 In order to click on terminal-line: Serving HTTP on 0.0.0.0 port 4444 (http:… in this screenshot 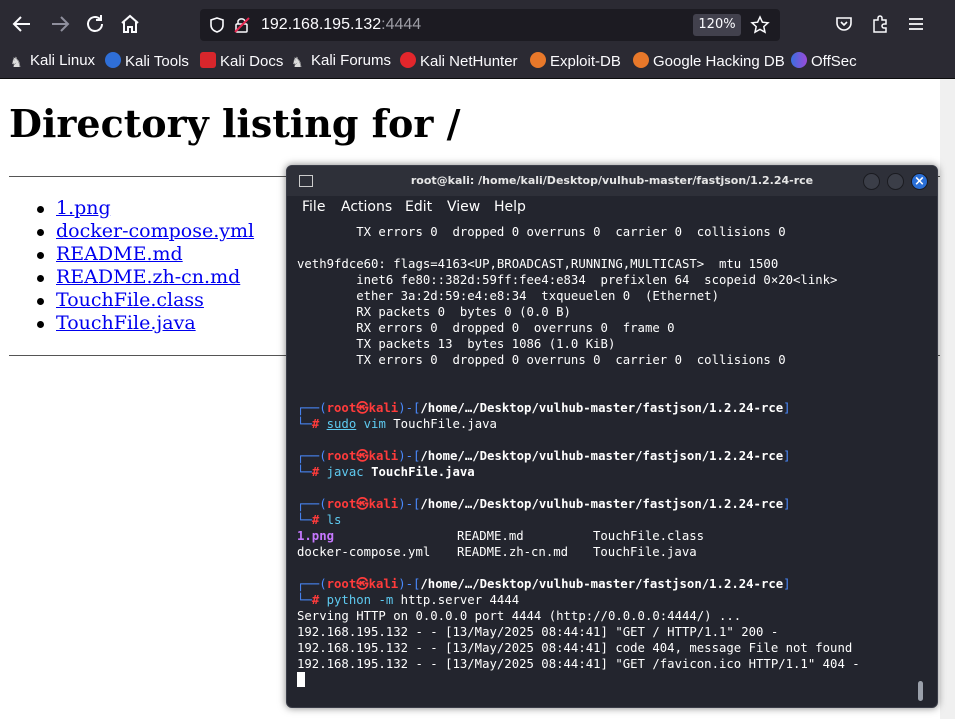, I will do `click(519, 616)`.